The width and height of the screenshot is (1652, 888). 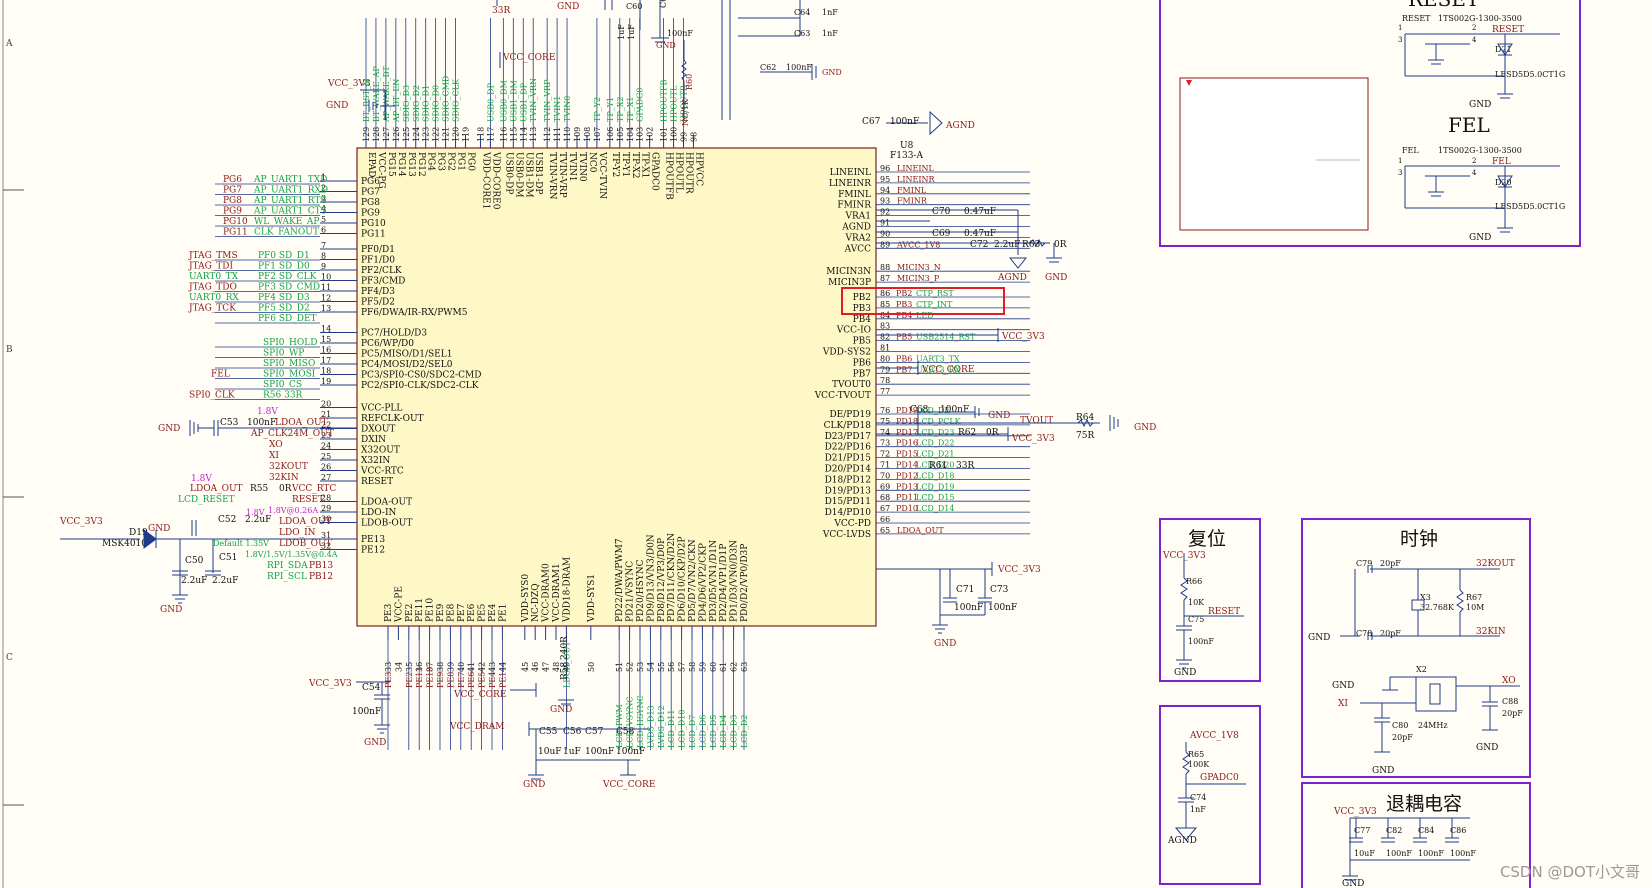 I want to click on c75-val: 100nF, so click(x=1201, y=641).